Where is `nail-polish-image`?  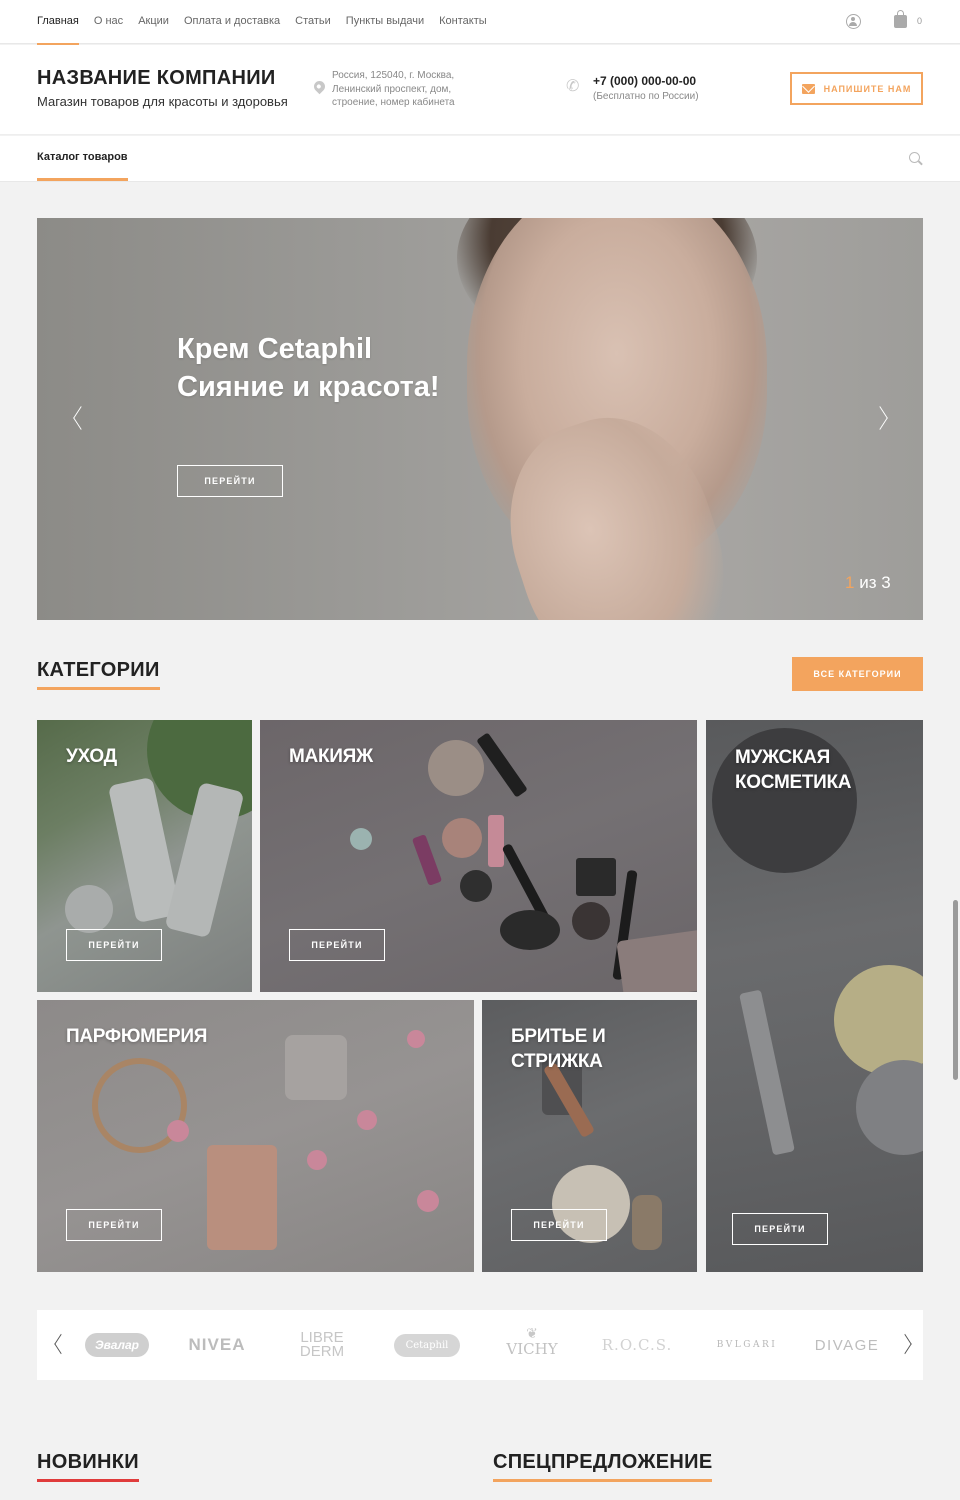 nail-polish-image is located at coordinates (496, 841).